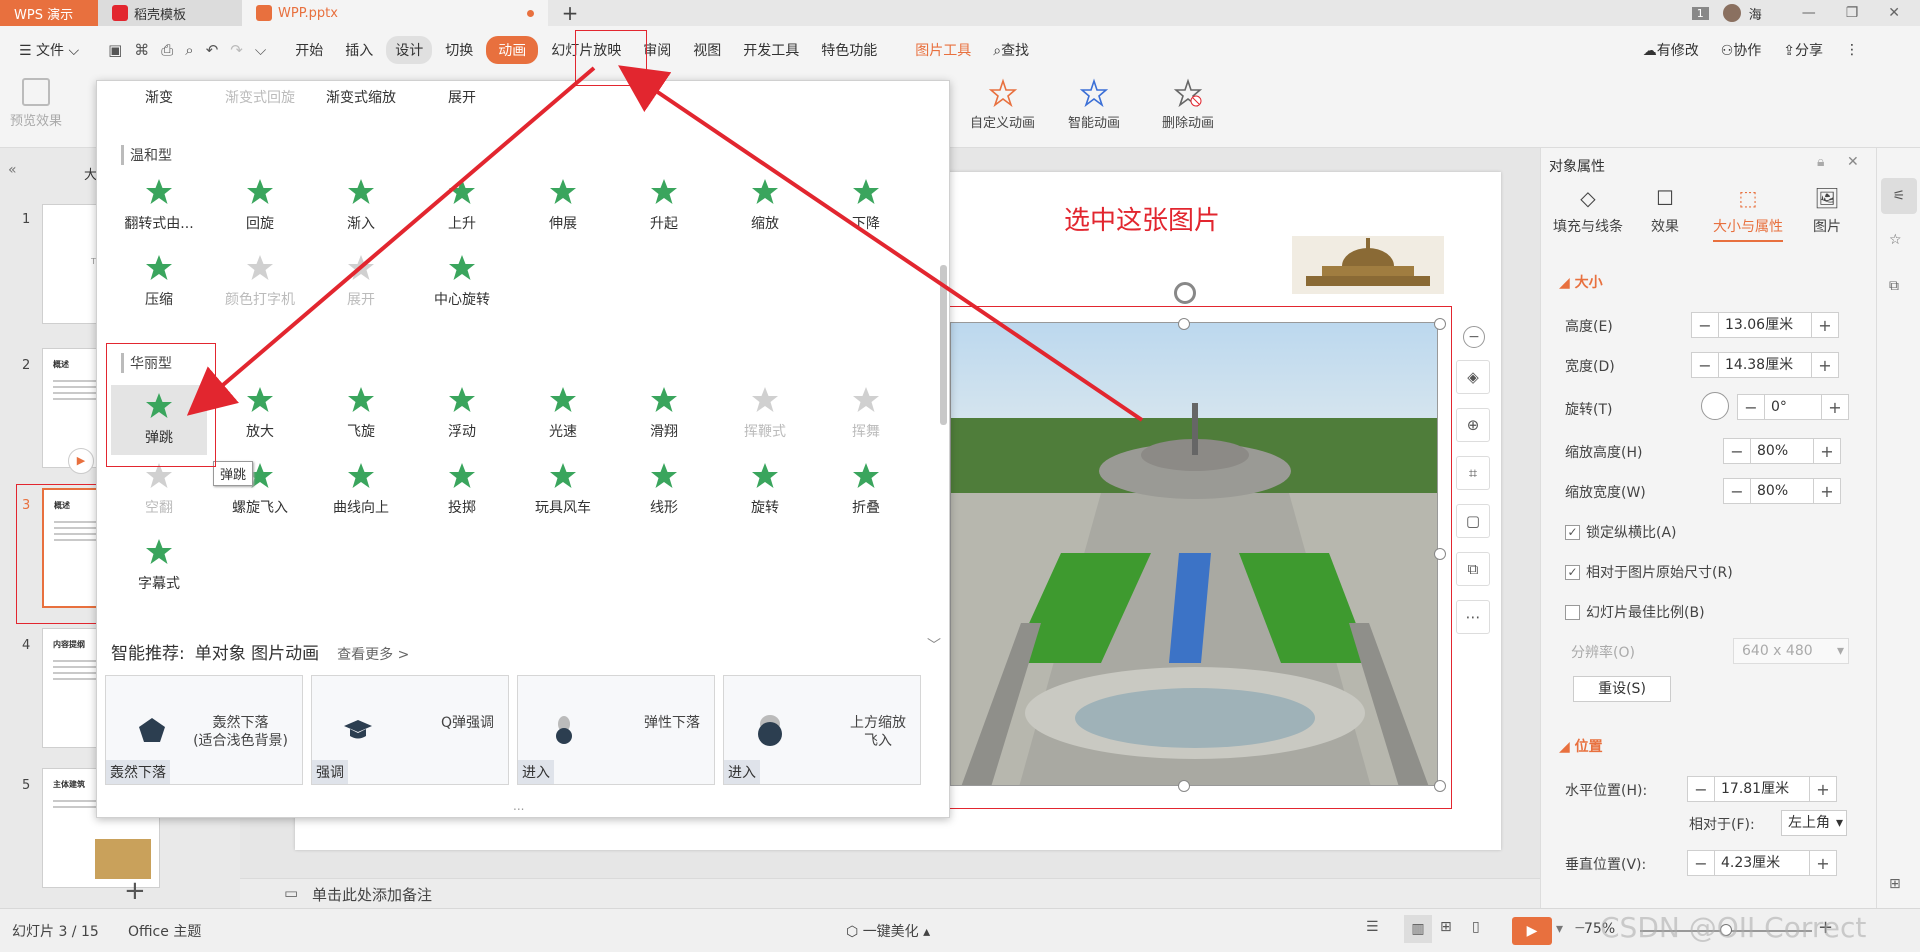  Describe the element at coordinates (1473, 425) in the screenshot. I see `magnify-icon: ⊕` at that location.